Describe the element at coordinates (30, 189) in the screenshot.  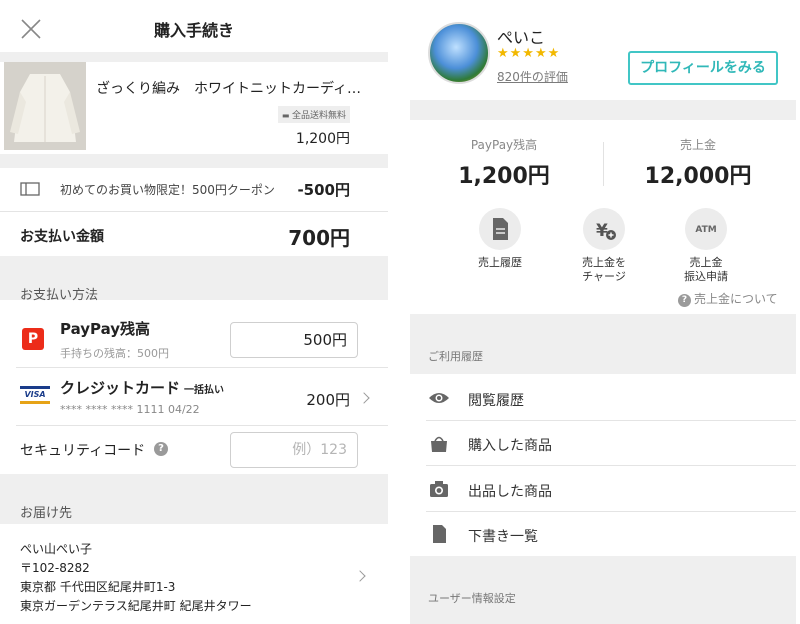
I see `coupon-icon` at that location.